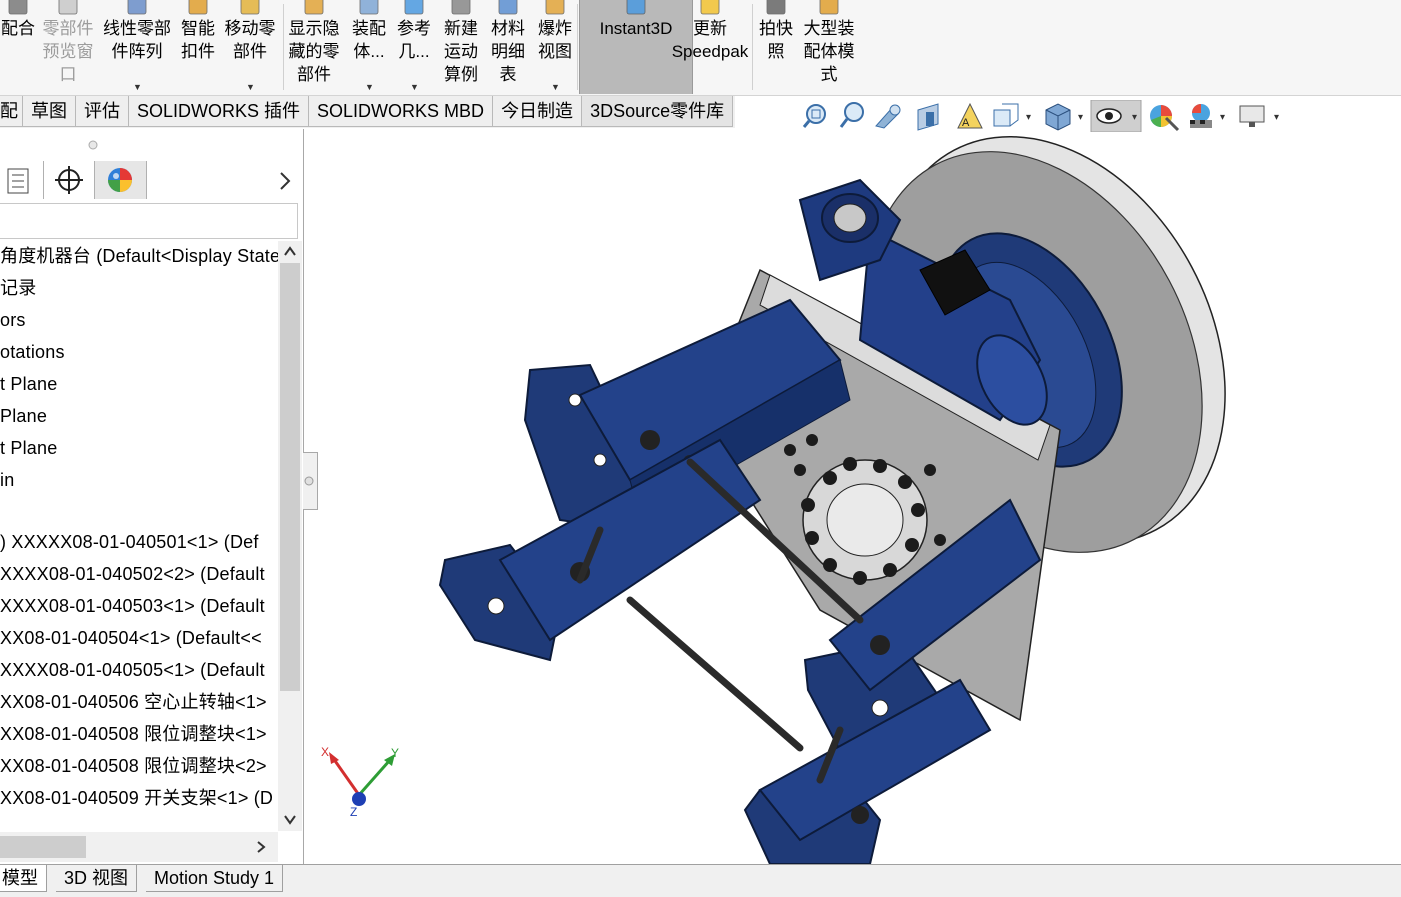 The width and height of the screenshot is (1401, 897). I want to click on tab-today-manufacturing: 今日制造, so click(538, 111).